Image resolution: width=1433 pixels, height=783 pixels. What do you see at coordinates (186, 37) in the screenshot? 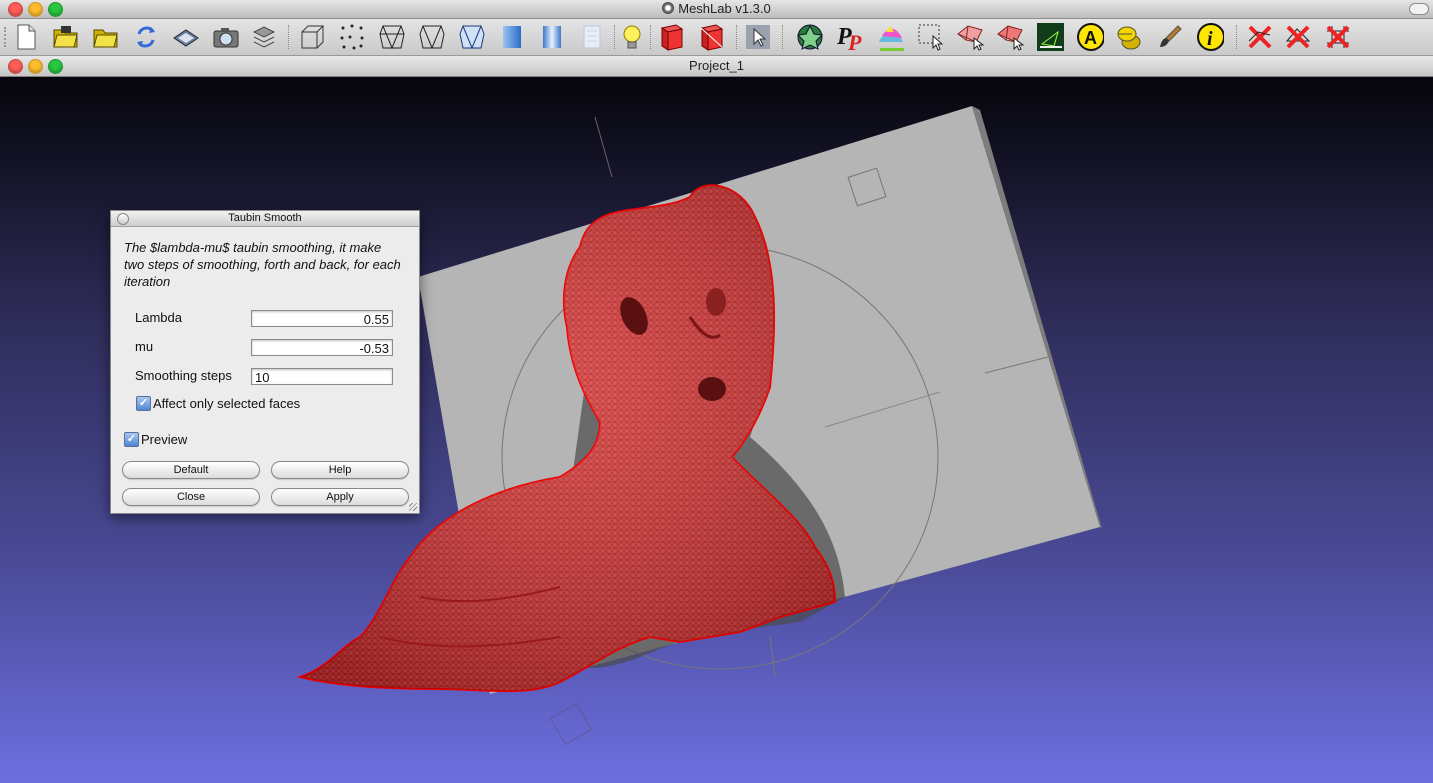
I see `save-icon` at bounding box center [186, 37].